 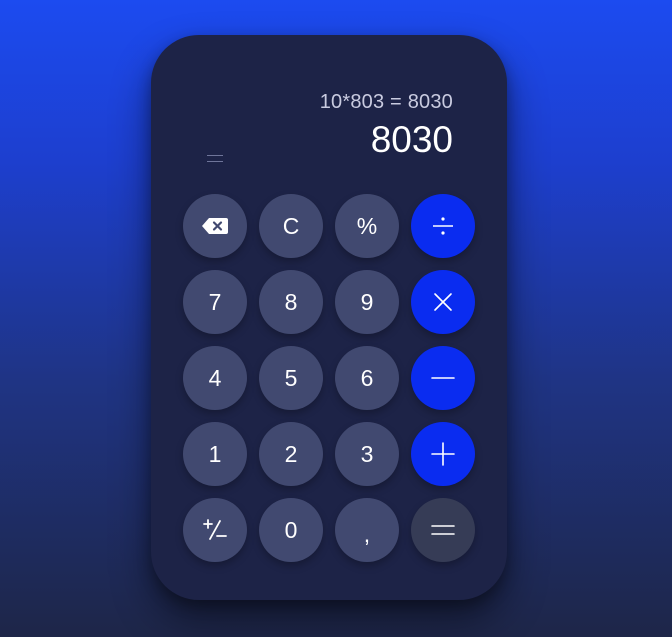 I want to click on plus-minus-icon, so click(x=215, y=530).